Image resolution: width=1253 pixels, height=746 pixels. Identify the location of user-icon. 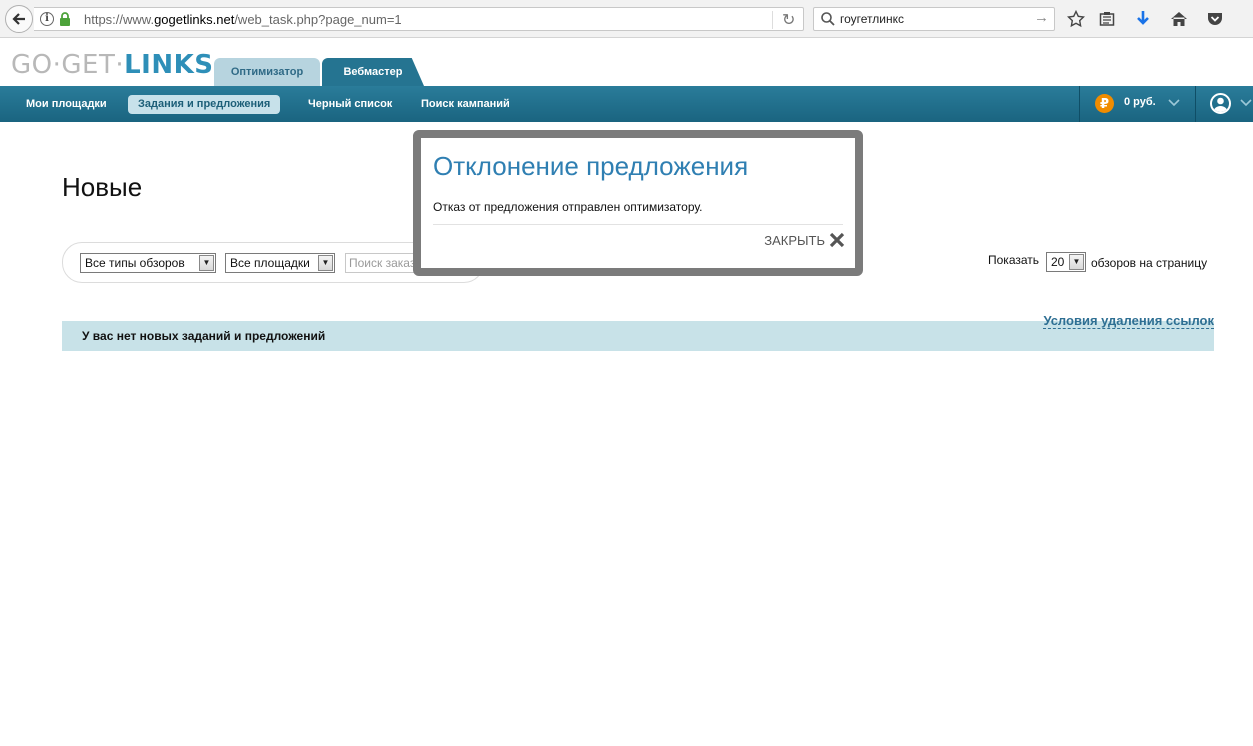
(1220, 103).